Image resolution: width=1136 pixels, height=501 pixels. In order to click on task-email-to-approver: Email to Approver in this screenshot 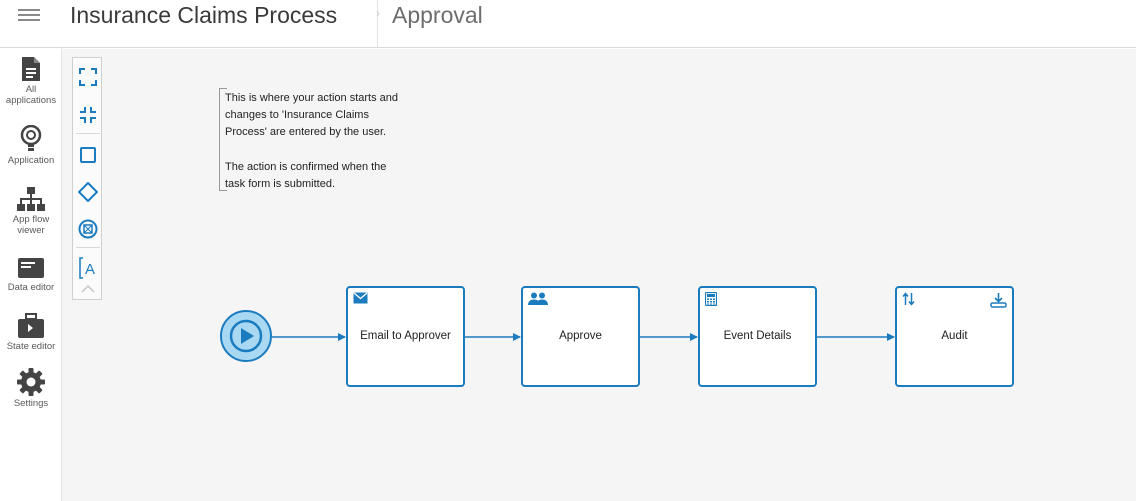, I will do `click(405, 336)`.